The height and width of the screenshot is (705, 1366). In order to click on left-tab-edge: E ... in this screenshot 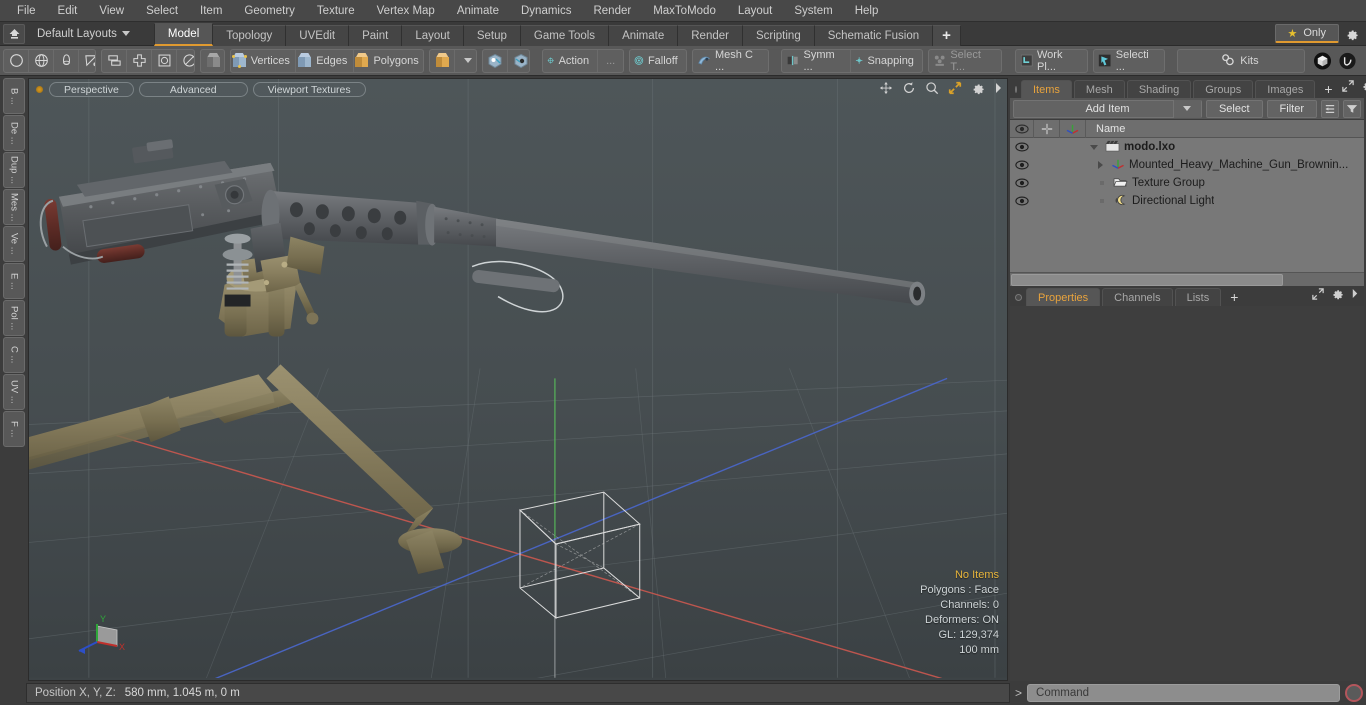, I will do `click(14, 281)`.